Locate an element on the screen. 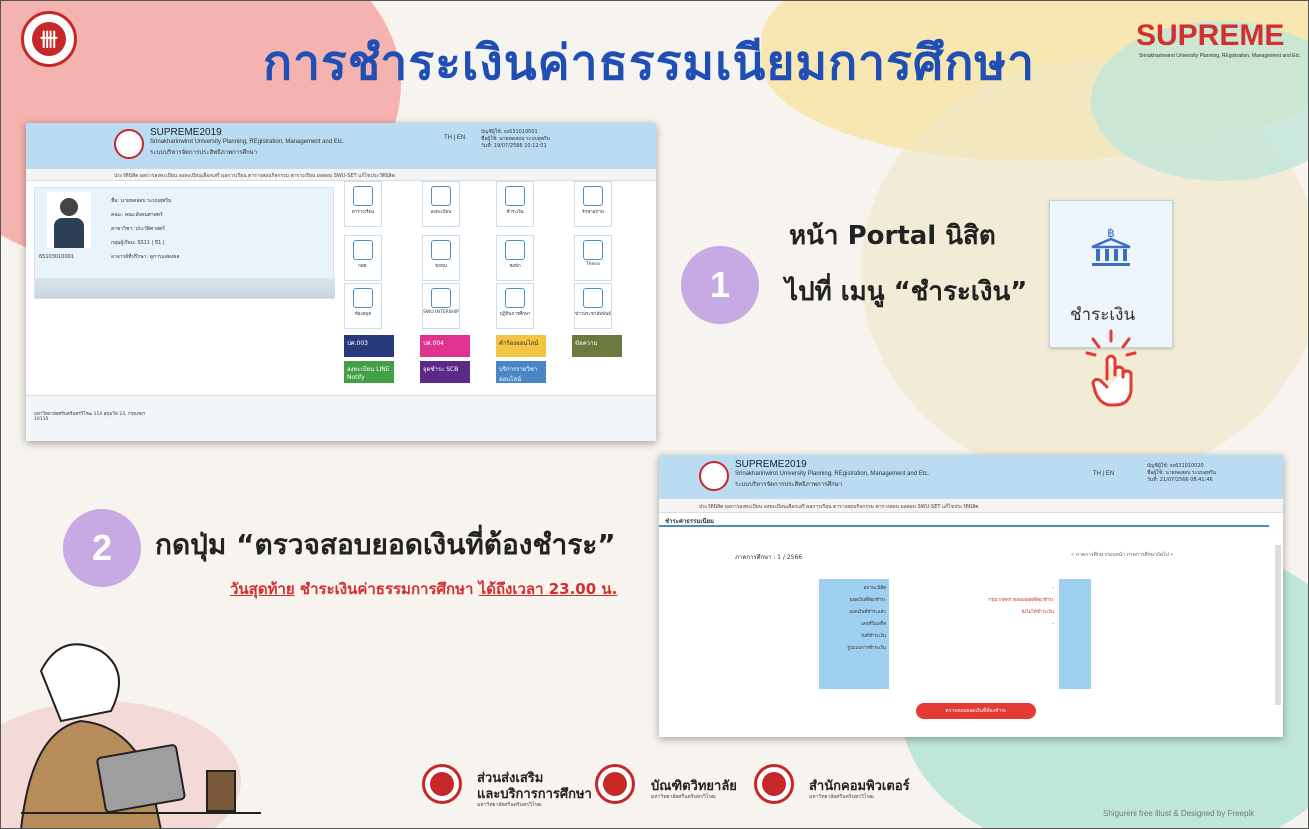 The height and width of the screenshot is (829, 1309). btn-petition: คำร้องออนไลน์ is located at coordinates (521, 346).